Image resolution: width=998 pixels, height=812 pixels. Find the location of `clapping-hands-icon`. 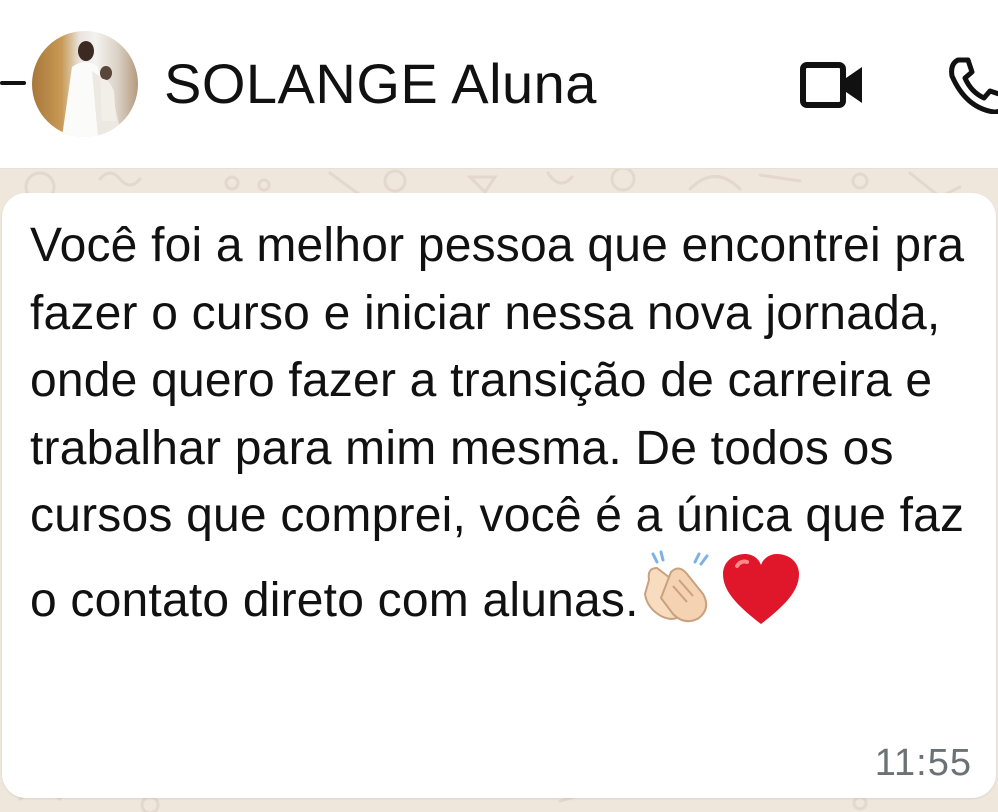

clapping-hands-icon is located at coordinates (680, 597).